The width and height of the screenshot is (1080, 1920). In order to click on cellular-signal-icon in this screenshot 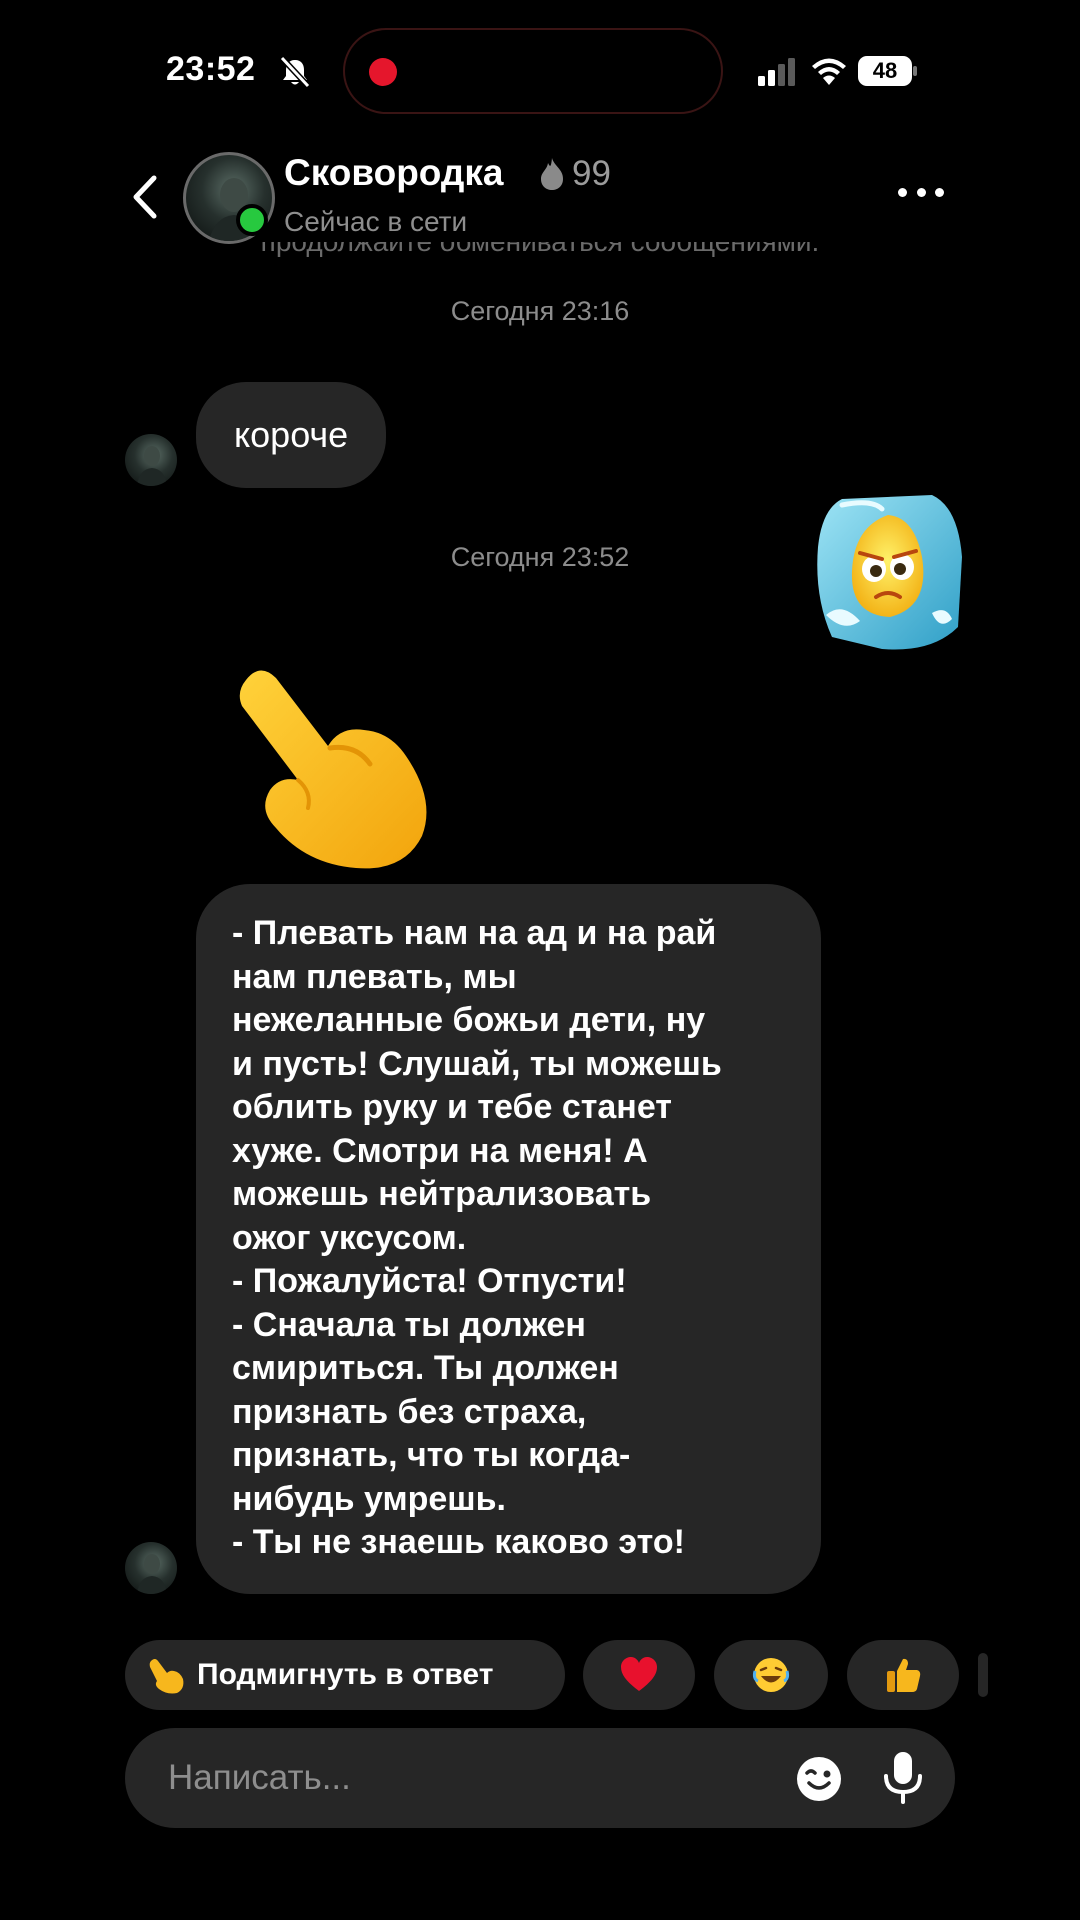, I will do `click(776, 72)`.